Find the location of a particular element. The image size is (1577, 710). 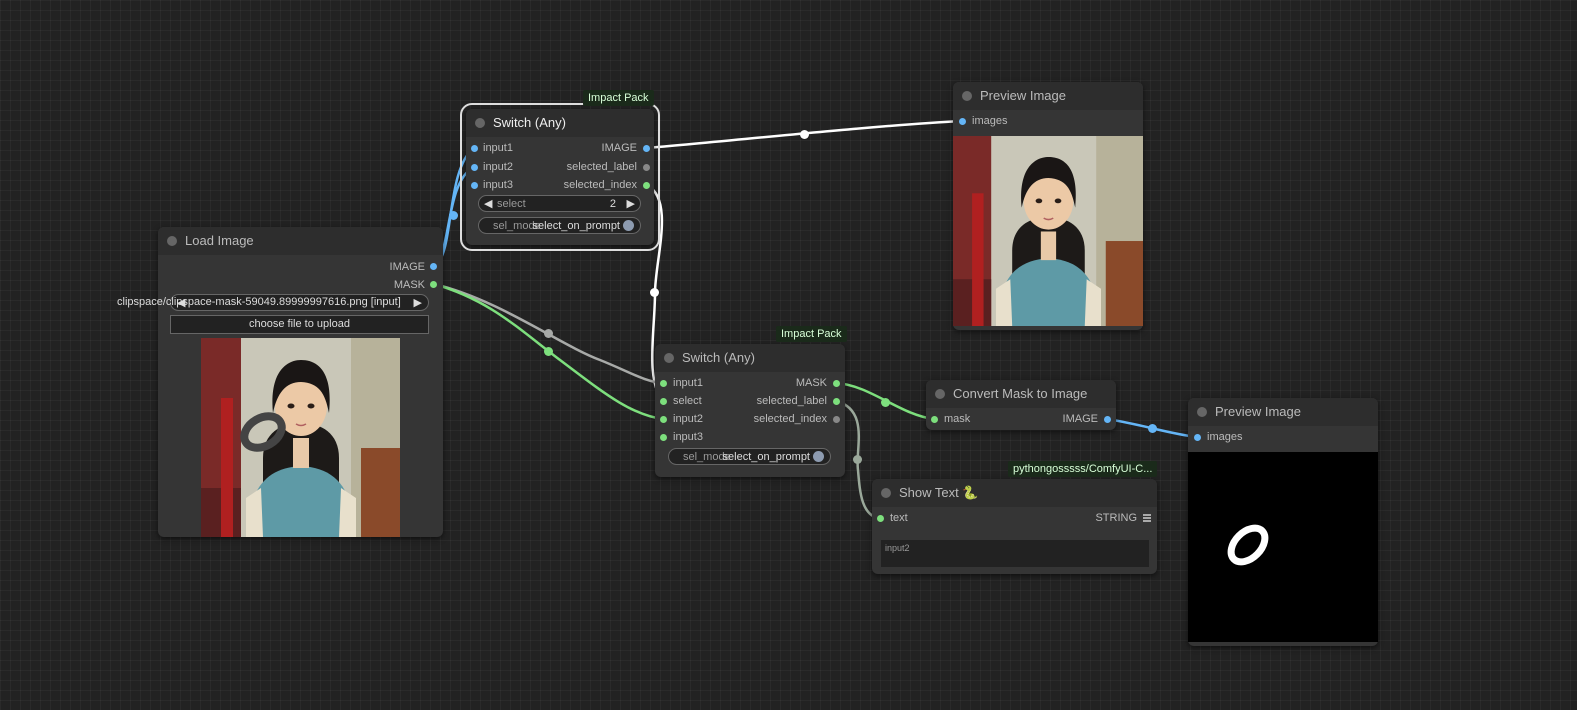

convert-mask-to-image-node: Convert Mask to Image mask IMAGE is located at coordinates (1021, 405).